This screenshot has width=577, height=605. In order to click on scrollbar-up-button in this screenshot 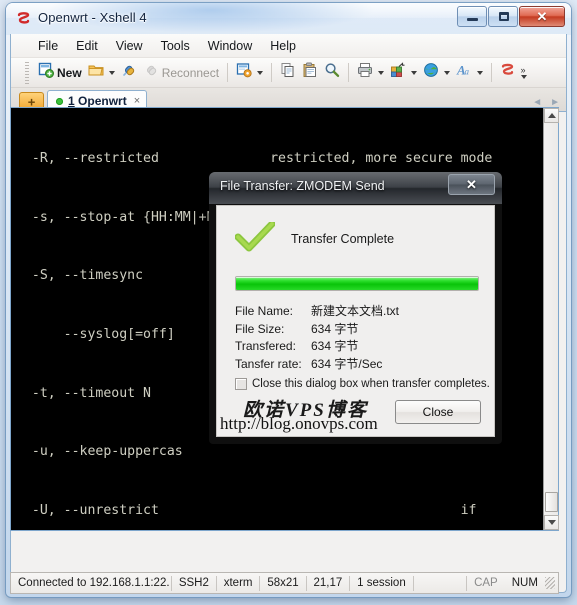, I will do `click(551, 115)`.